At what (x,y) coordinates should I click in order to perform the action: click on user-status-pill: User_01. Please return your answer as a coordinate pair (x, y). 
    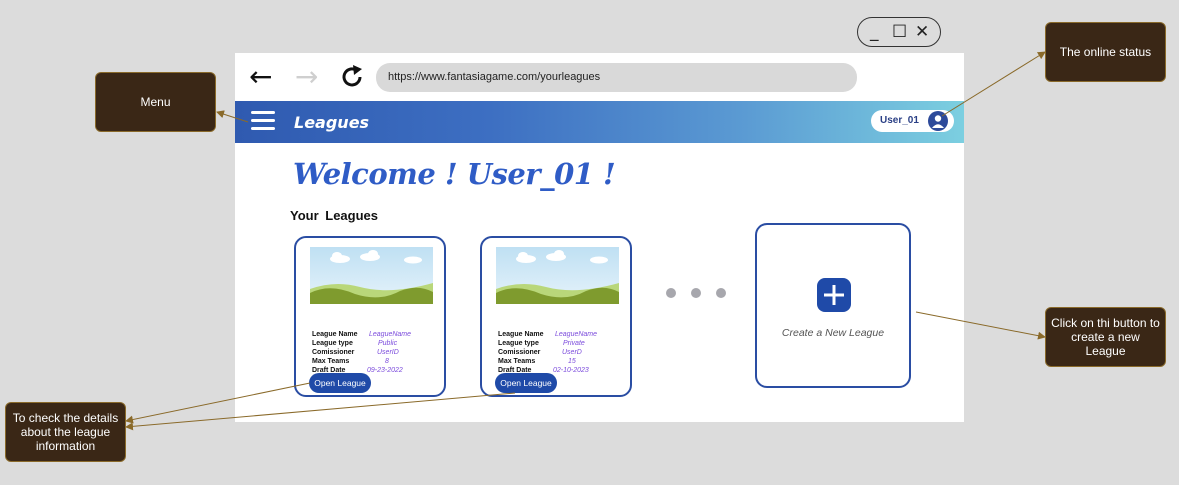
    Looking at the image, I should click on (912, 121).